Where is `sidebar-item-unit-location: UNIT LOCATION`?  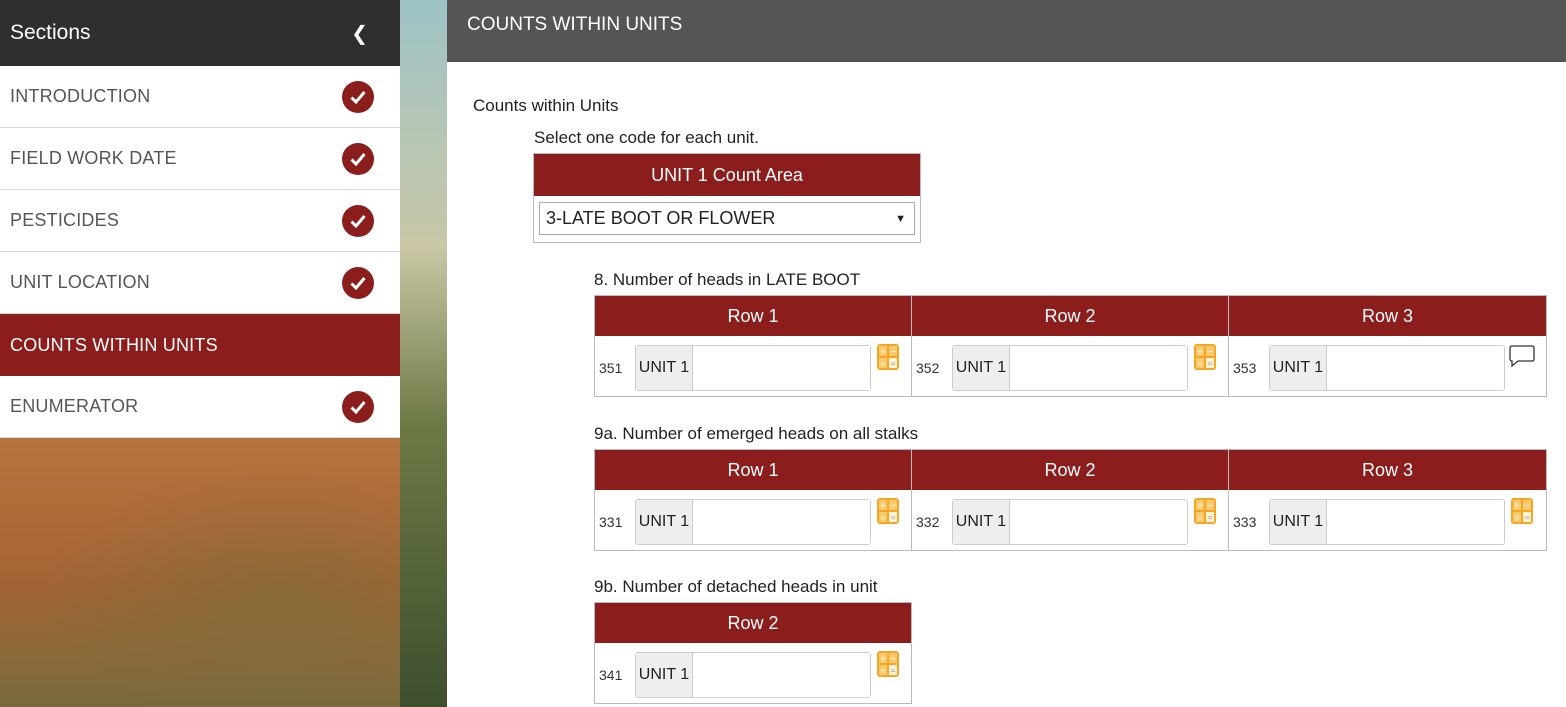 sidebar-item-unit-location: UNIT LOCATION is located at coordinates (200, 283).